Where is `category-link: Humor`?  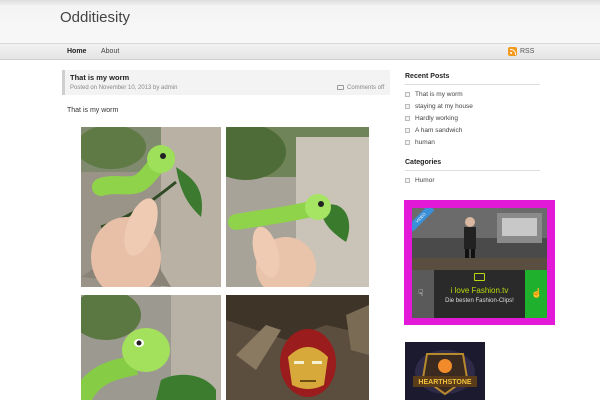
category-link: Humor is located at coordinates (425, 180).